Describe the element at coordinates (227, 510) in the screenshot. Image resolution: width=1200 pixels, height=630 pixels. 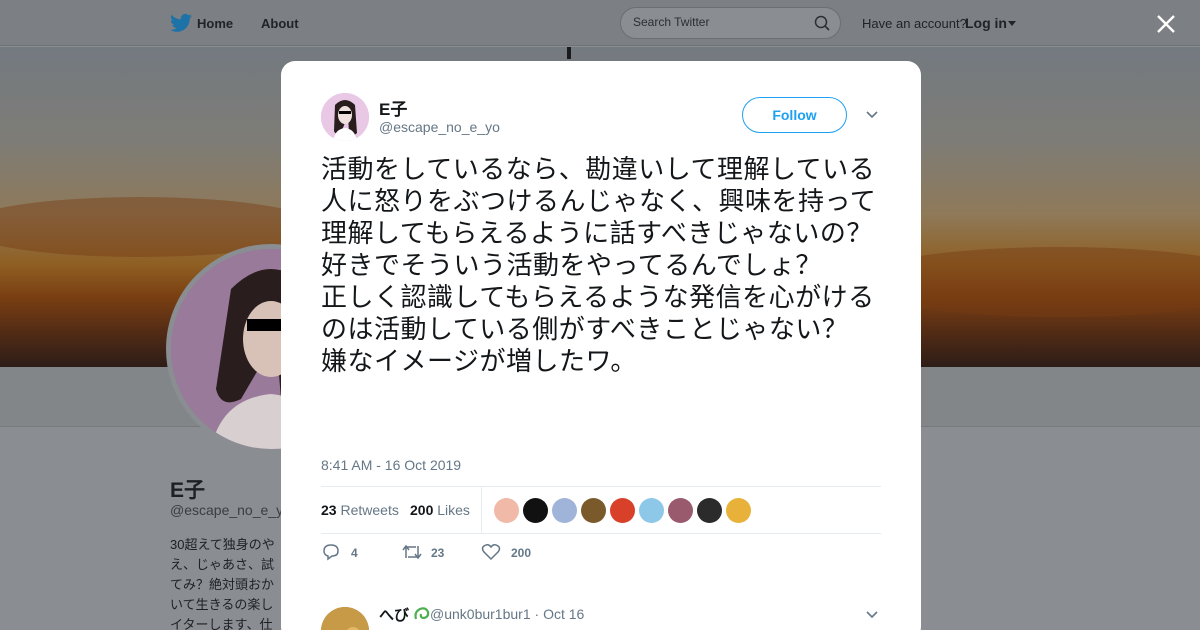
I see `background-profile-handle: @escape_no_e_y` at that location.